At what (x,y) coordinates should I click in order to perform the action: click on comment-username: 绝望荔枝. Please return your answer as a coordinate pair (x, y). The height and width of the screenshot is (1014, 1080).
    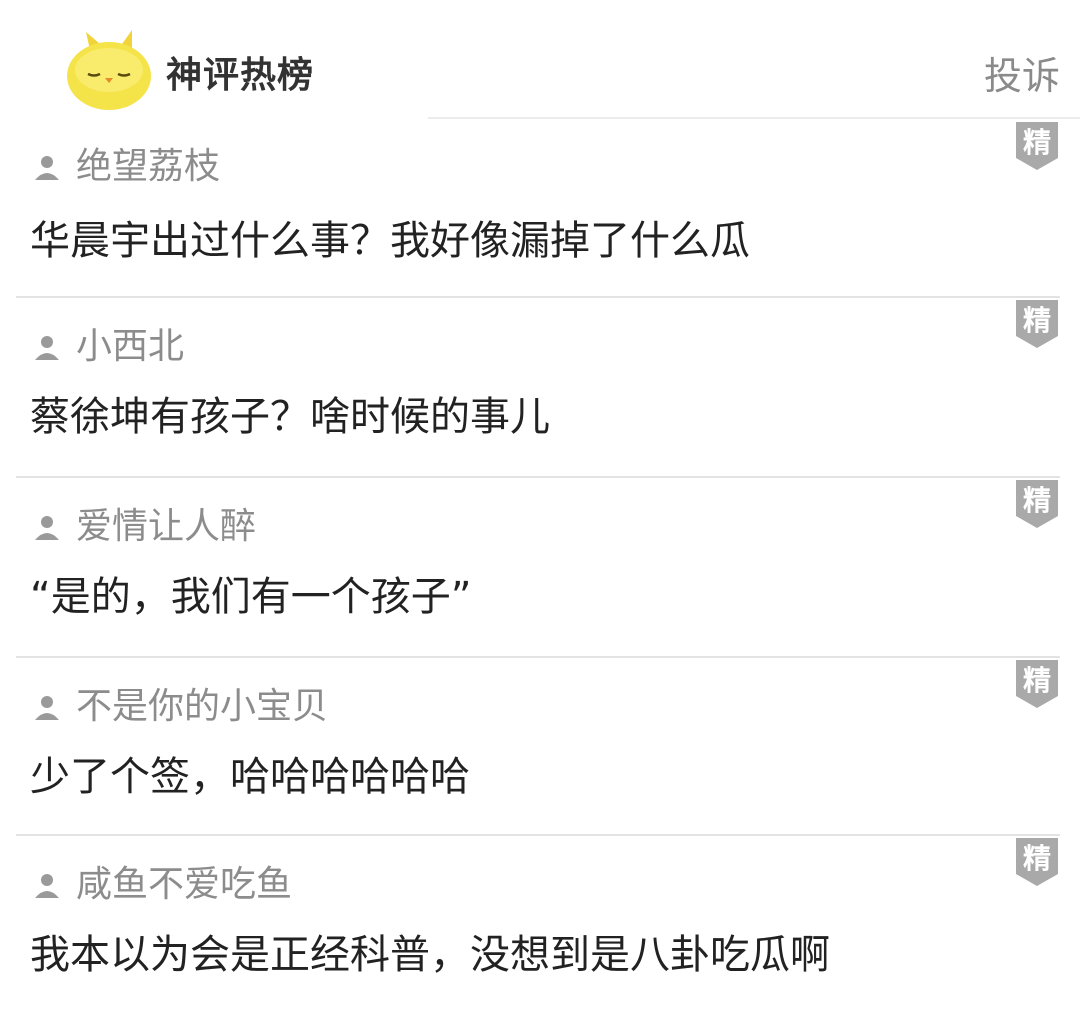
    Looking at the image, I should click on (148, 167).